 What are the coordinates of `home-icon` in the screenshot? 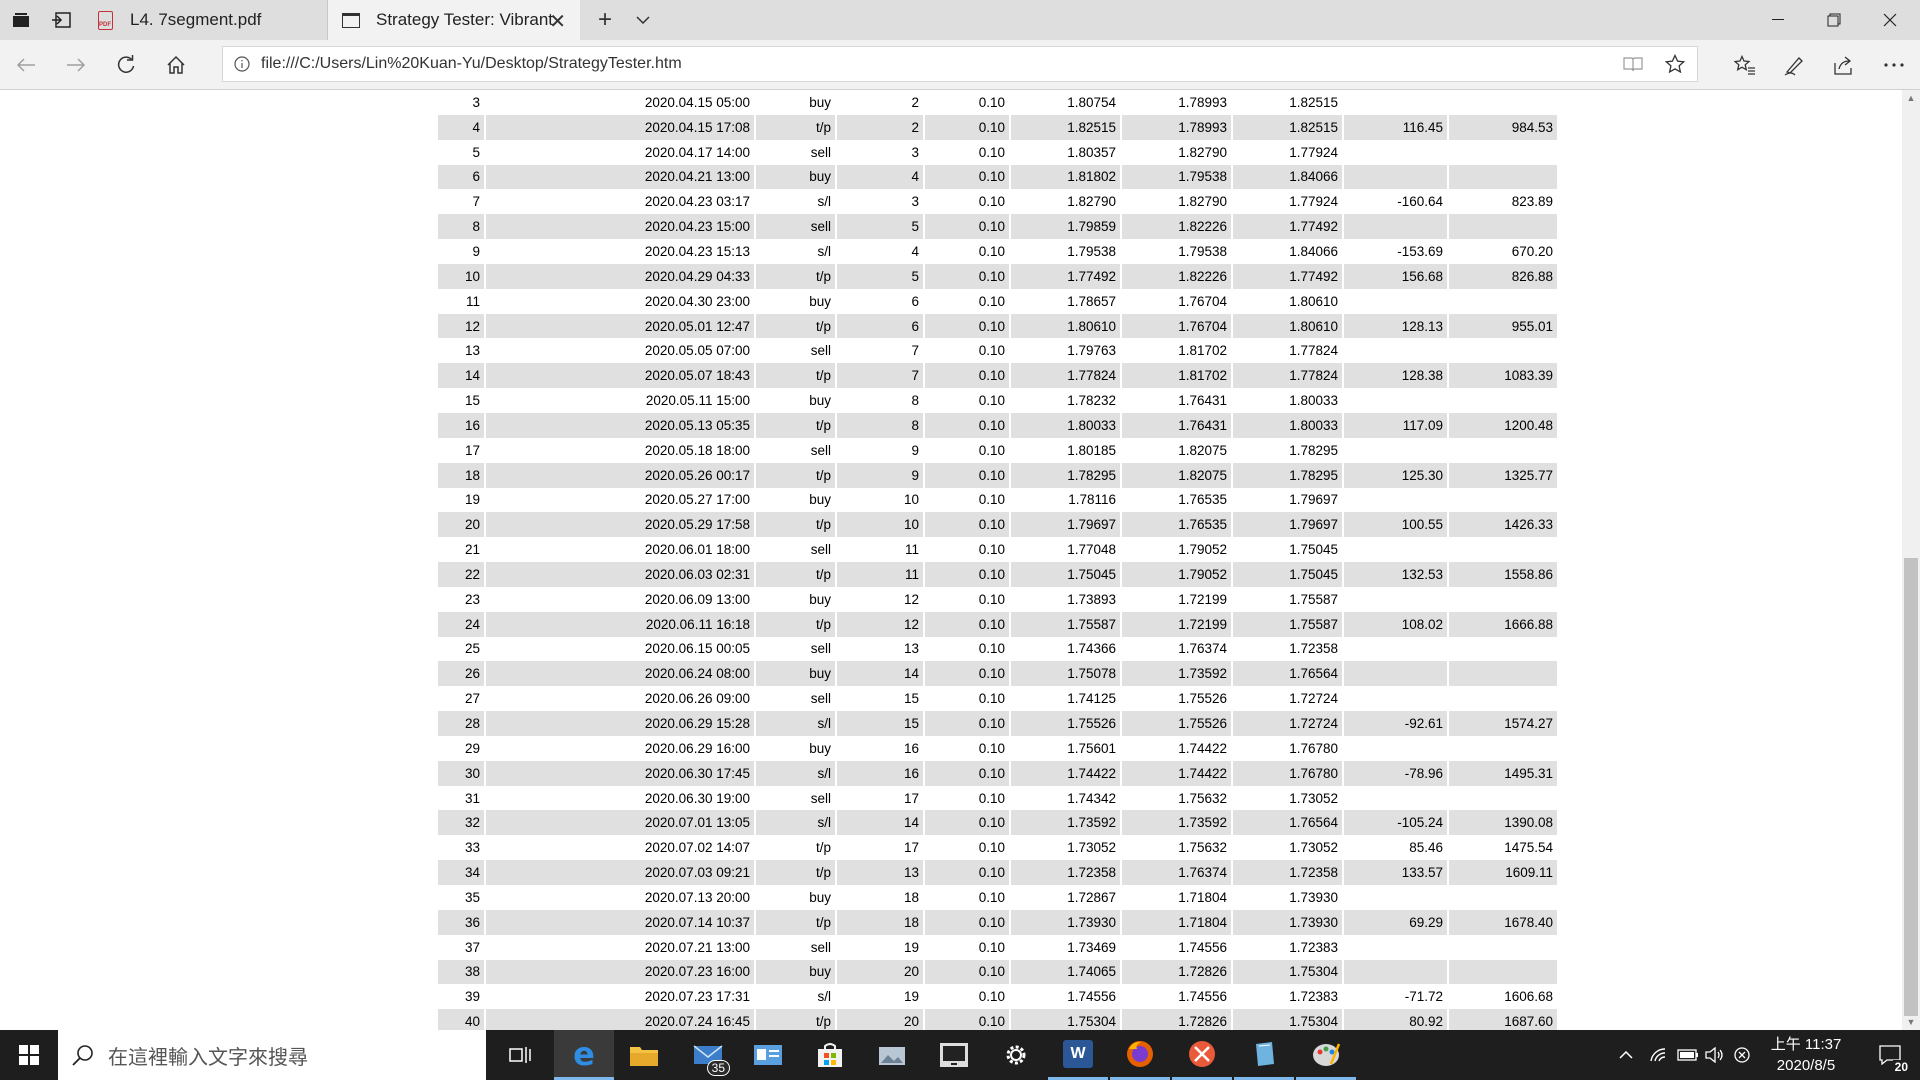 It's located at (176, 65).